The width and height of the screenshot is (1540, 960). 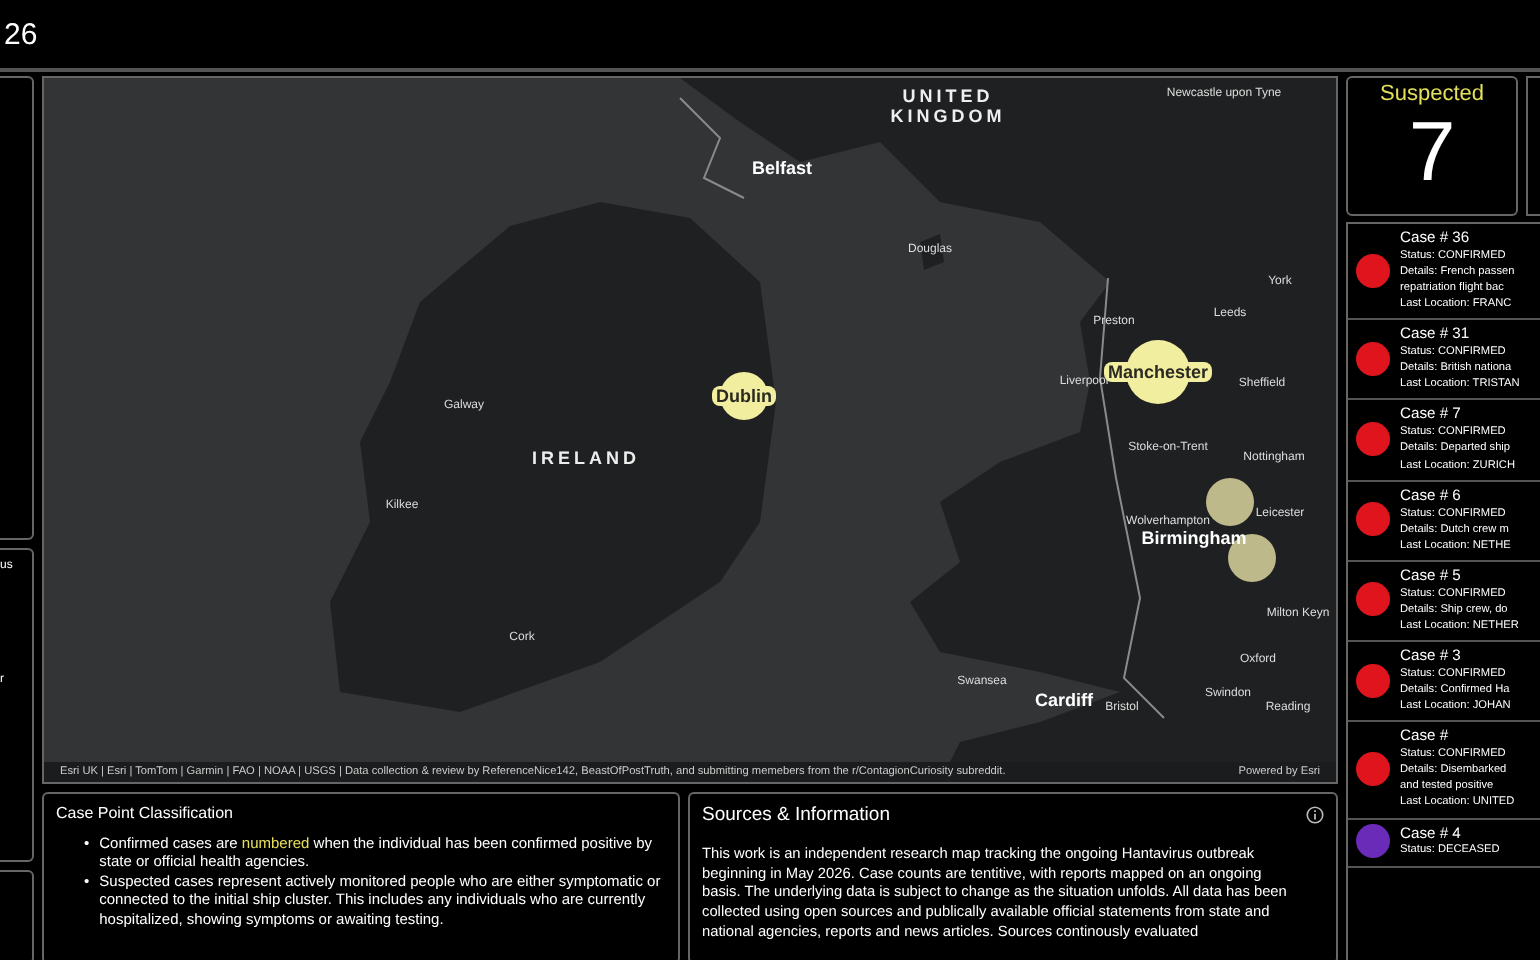 What do you see at coordinates (1064, 700) in the screenshot?
I see `map-label: Cardiff` at bounding box center [1064, 700].